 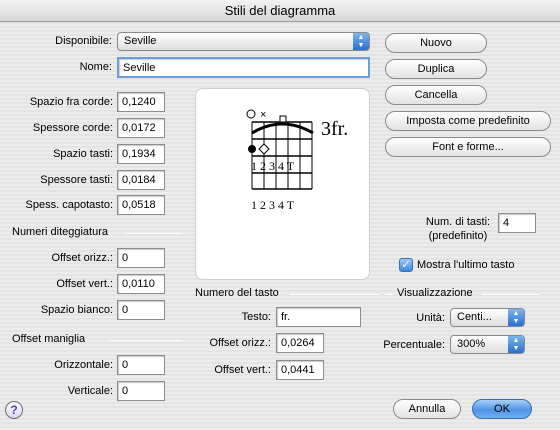 I want to click on num-tasti-sublabel: (predefinito), so click(x=458, y=236).